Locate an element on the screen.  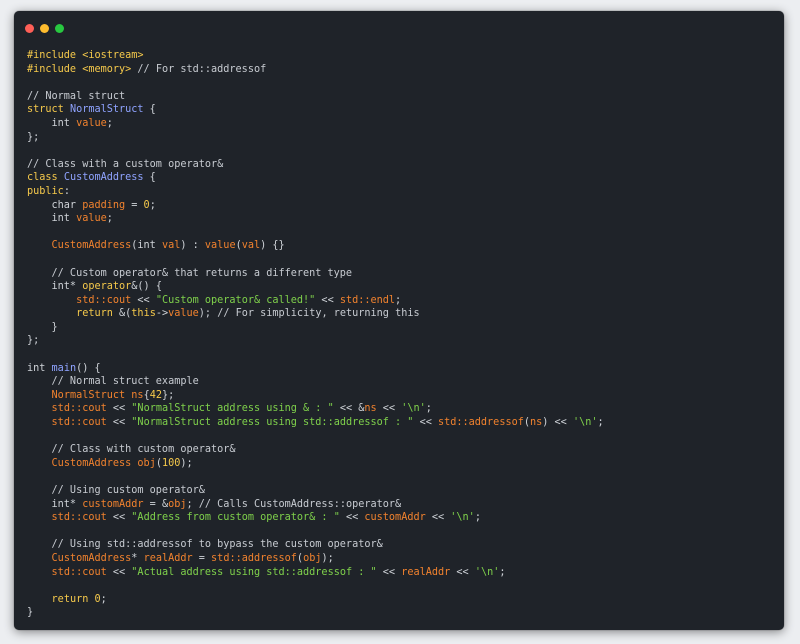
code-token: int* is located at coordinates (55, 287).